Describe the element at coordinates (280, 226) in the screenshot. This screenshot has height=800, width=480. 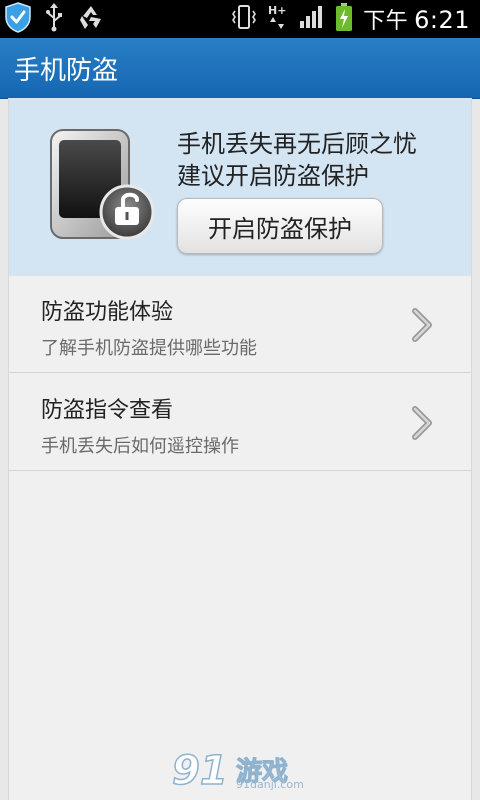
I see `enable-protection-button: 开启防盗保护` at that location.